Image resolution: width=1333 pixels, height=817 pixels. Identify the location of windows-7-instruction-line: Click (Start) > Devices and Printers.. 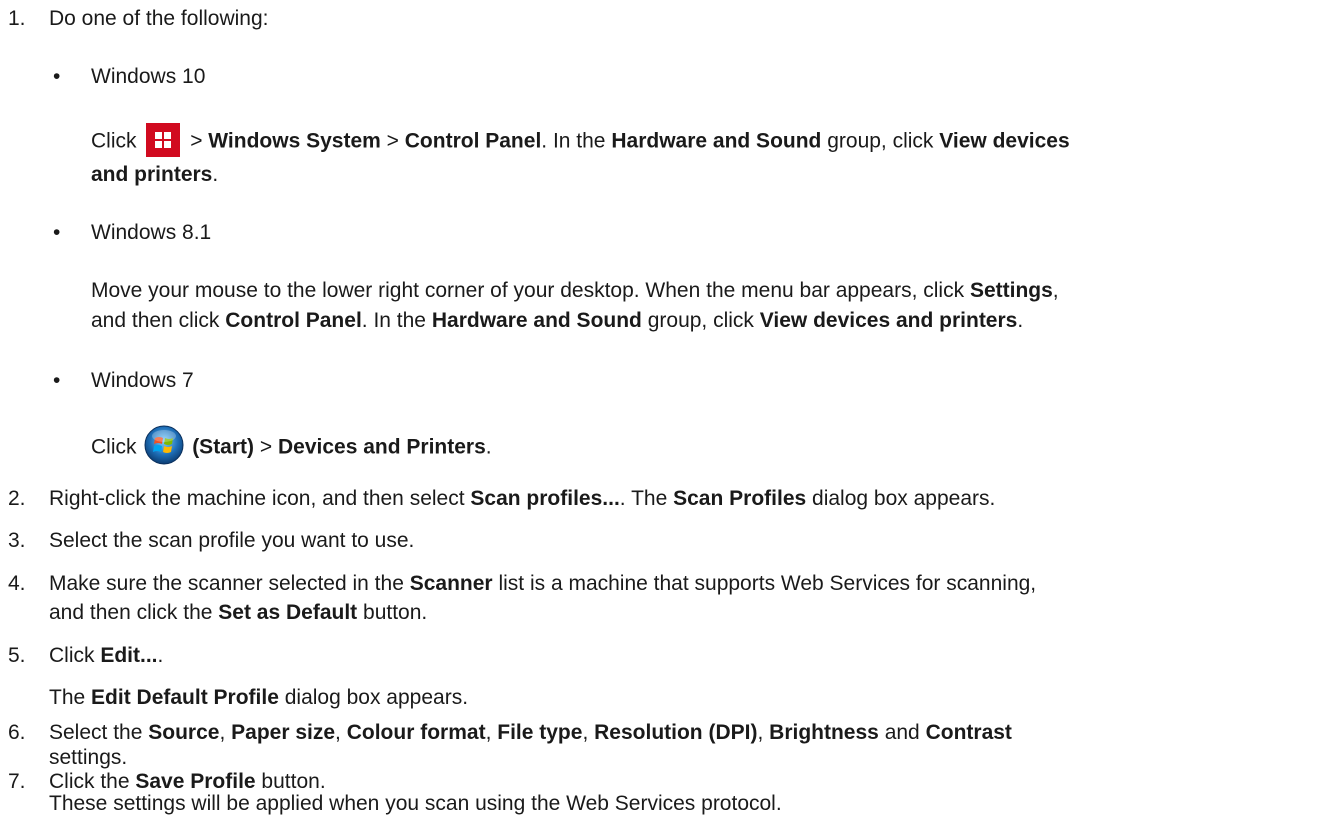
(291, 446).